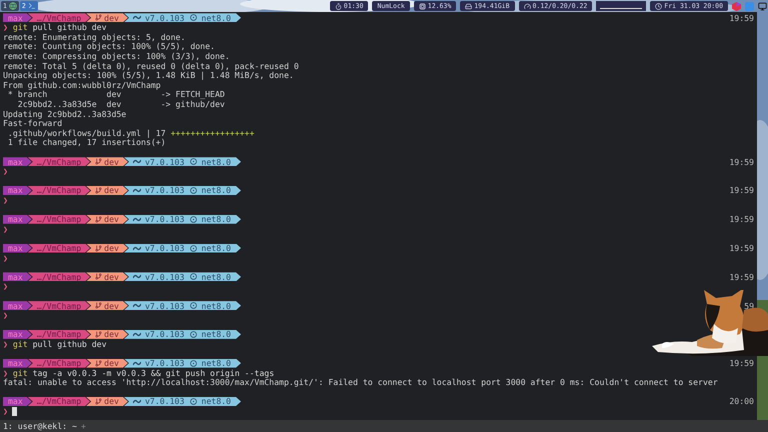  I want to click on output-line: remote: Compressing objects: 100% (3/3), done., so click(116, 56).